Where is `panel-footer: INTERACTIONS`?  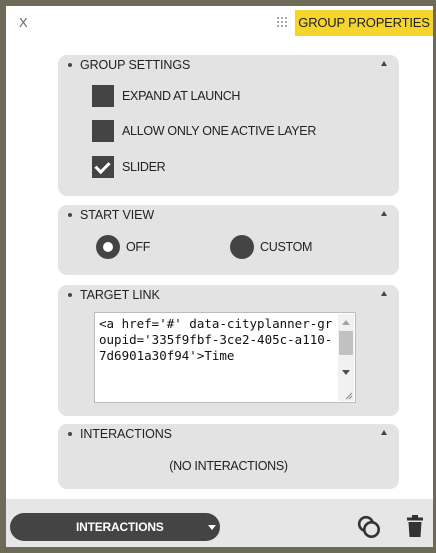 panel-footer: INTERACTIONS is located at coordinates (219, 523).